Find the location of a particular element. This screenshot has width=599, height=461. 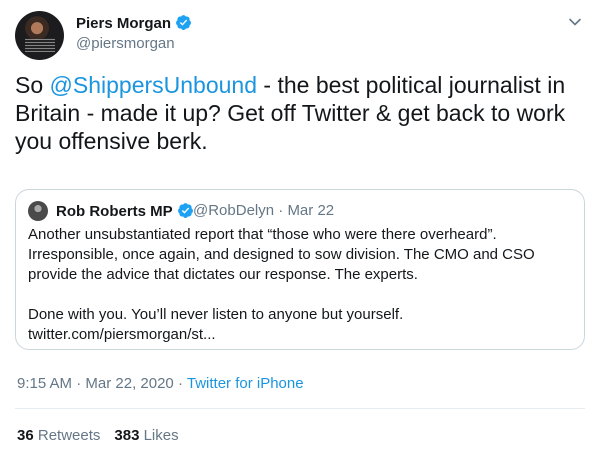

quoted-date: Mar 22 is located at coordinates (310, 210).